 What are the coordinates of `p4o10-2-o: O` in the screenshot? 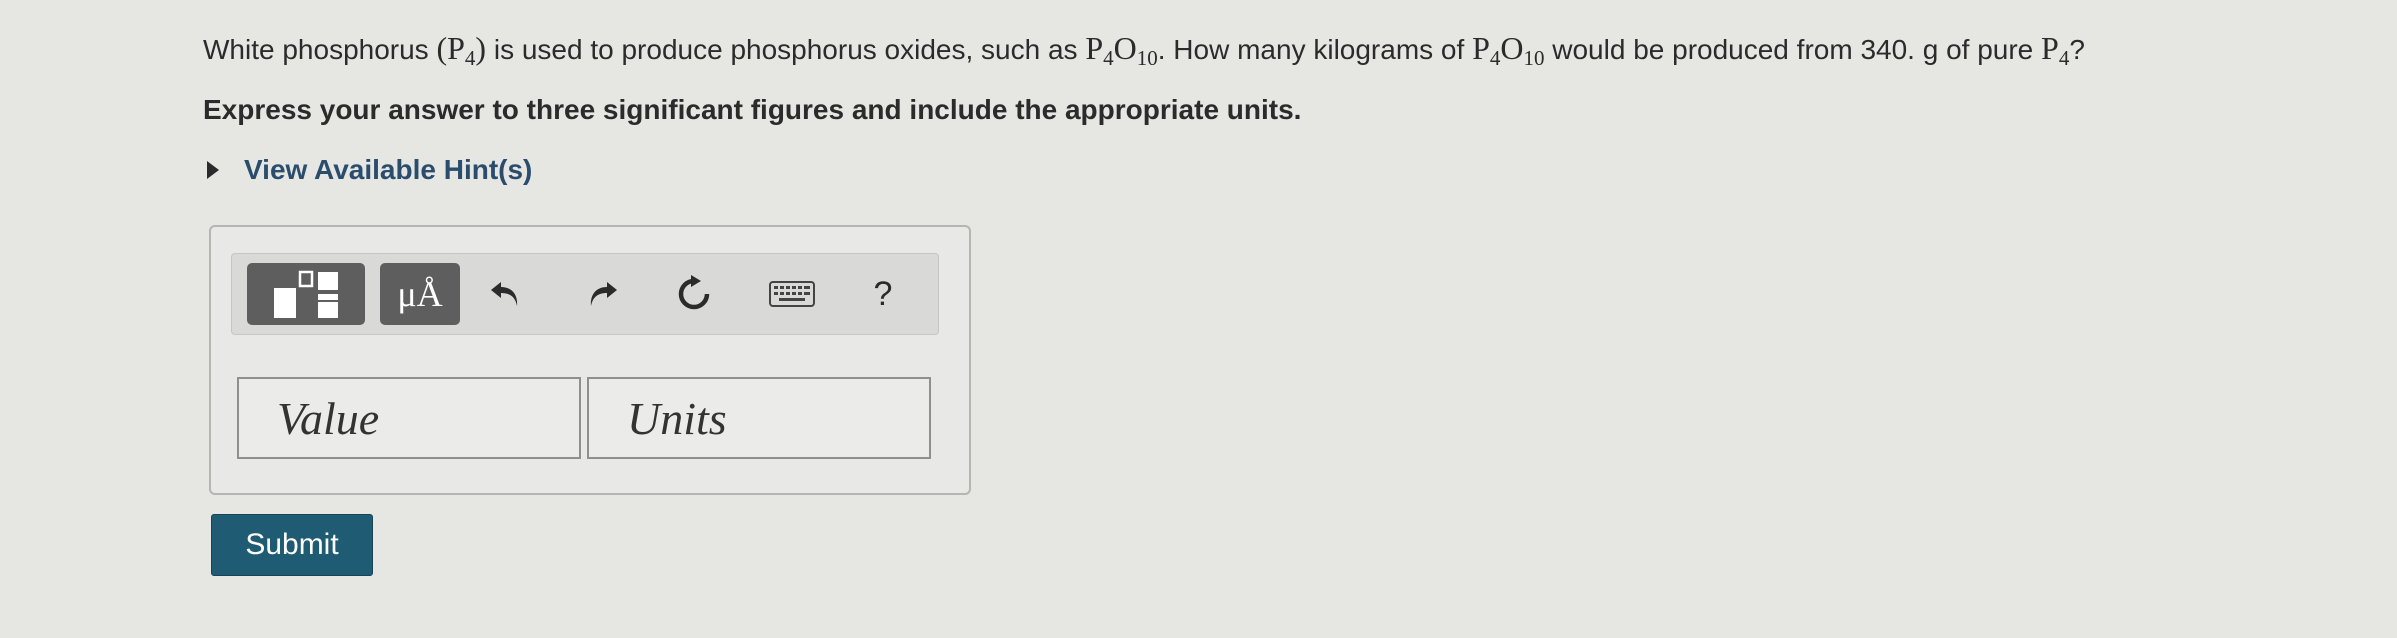 It's located at (1512, 48).